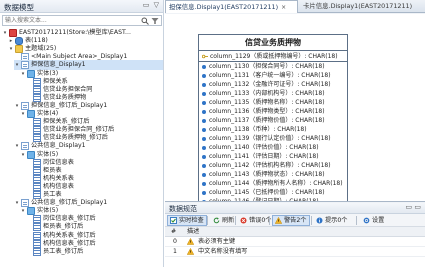  What do you see at coordinates (174, 231) in the screenshot?
I see `column-header-number: #` at bounding box center [174, 231].